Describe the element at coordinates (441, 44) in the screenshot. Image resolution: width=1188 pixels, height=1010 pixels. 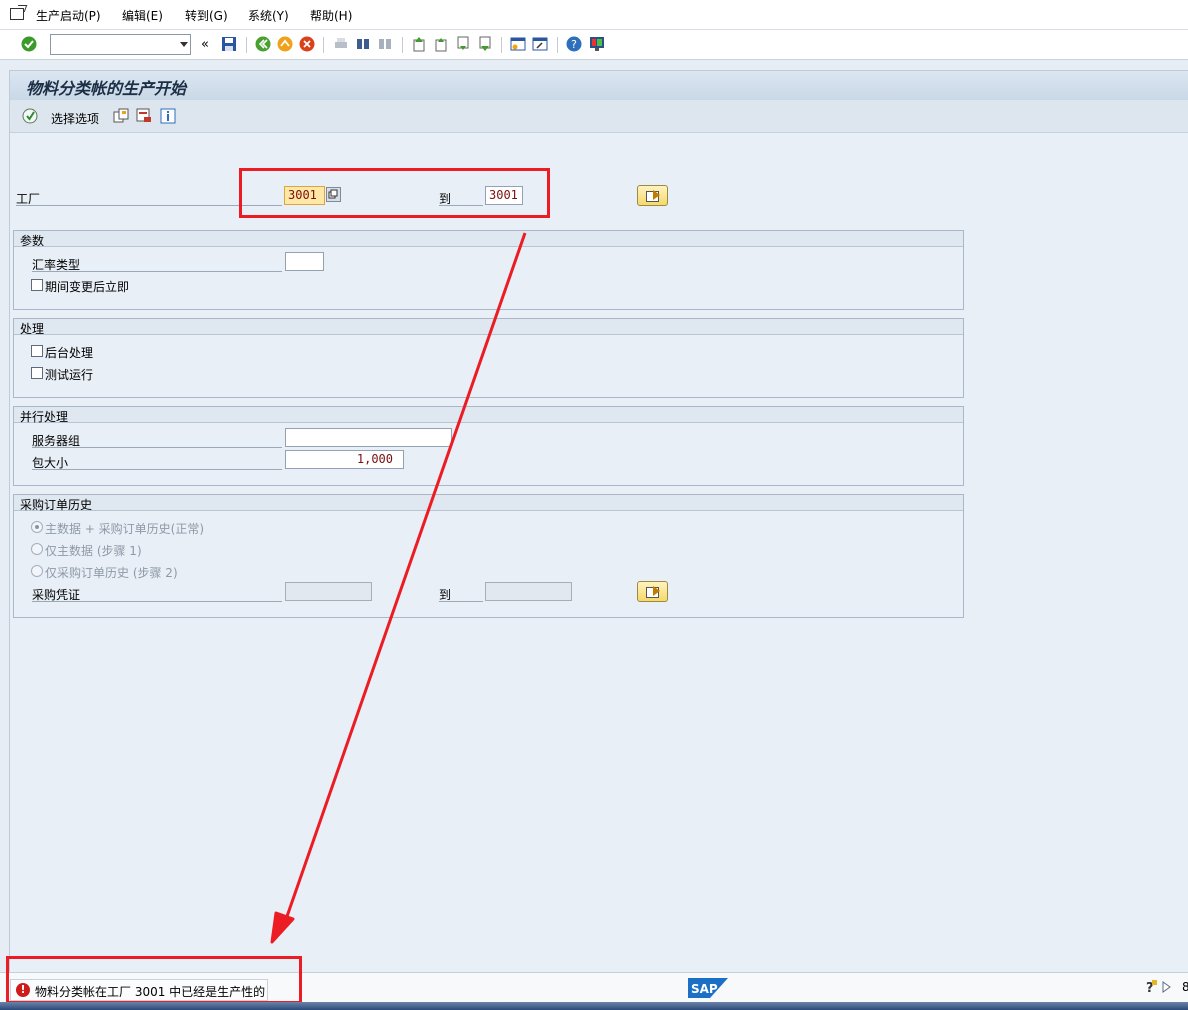
I see `previous-page-icon` at that location.